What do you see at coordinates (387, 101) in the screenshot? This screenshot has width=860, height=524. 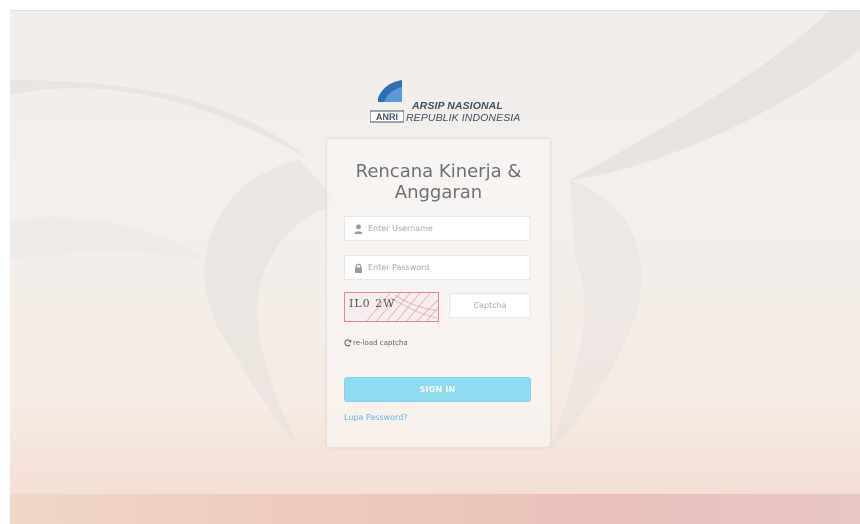 I see `anri-logo-mark: ANRI` at bounding box center [387, 101].